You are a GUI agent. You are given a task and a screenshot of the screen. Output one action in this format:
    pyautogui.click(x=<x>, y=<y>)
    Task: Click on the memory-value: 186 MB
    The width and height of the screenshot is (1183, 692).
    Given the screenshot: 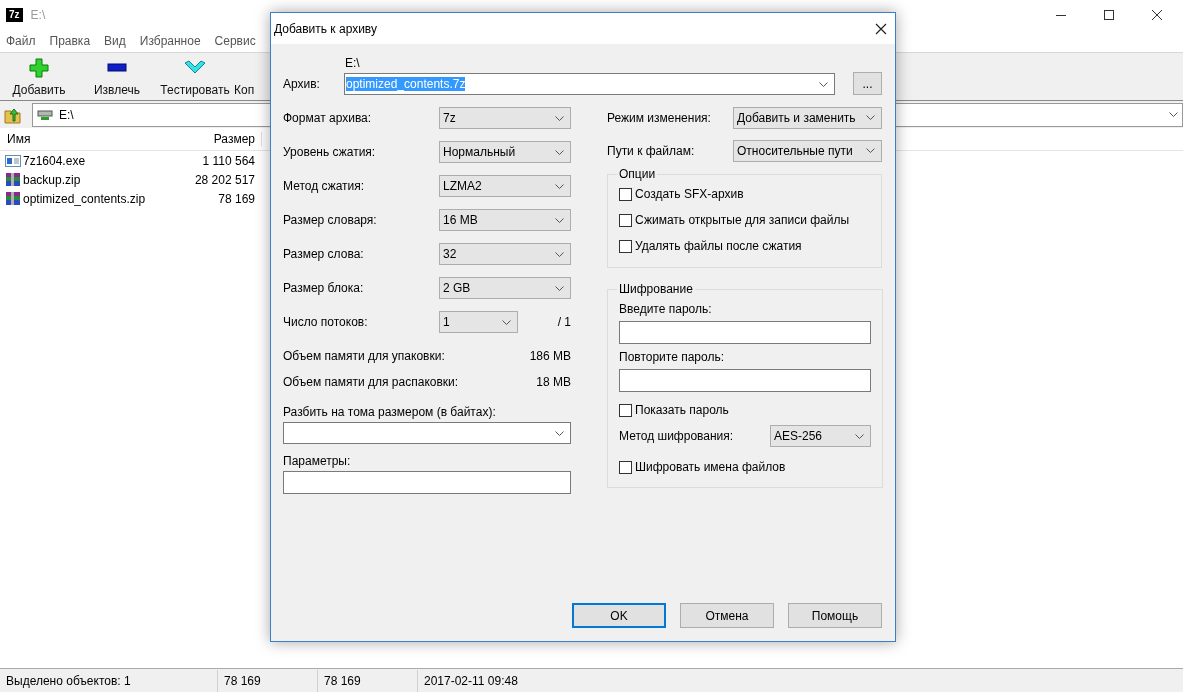 What is the action you would take?
    pyautogui.click(x=550, y=356)
    